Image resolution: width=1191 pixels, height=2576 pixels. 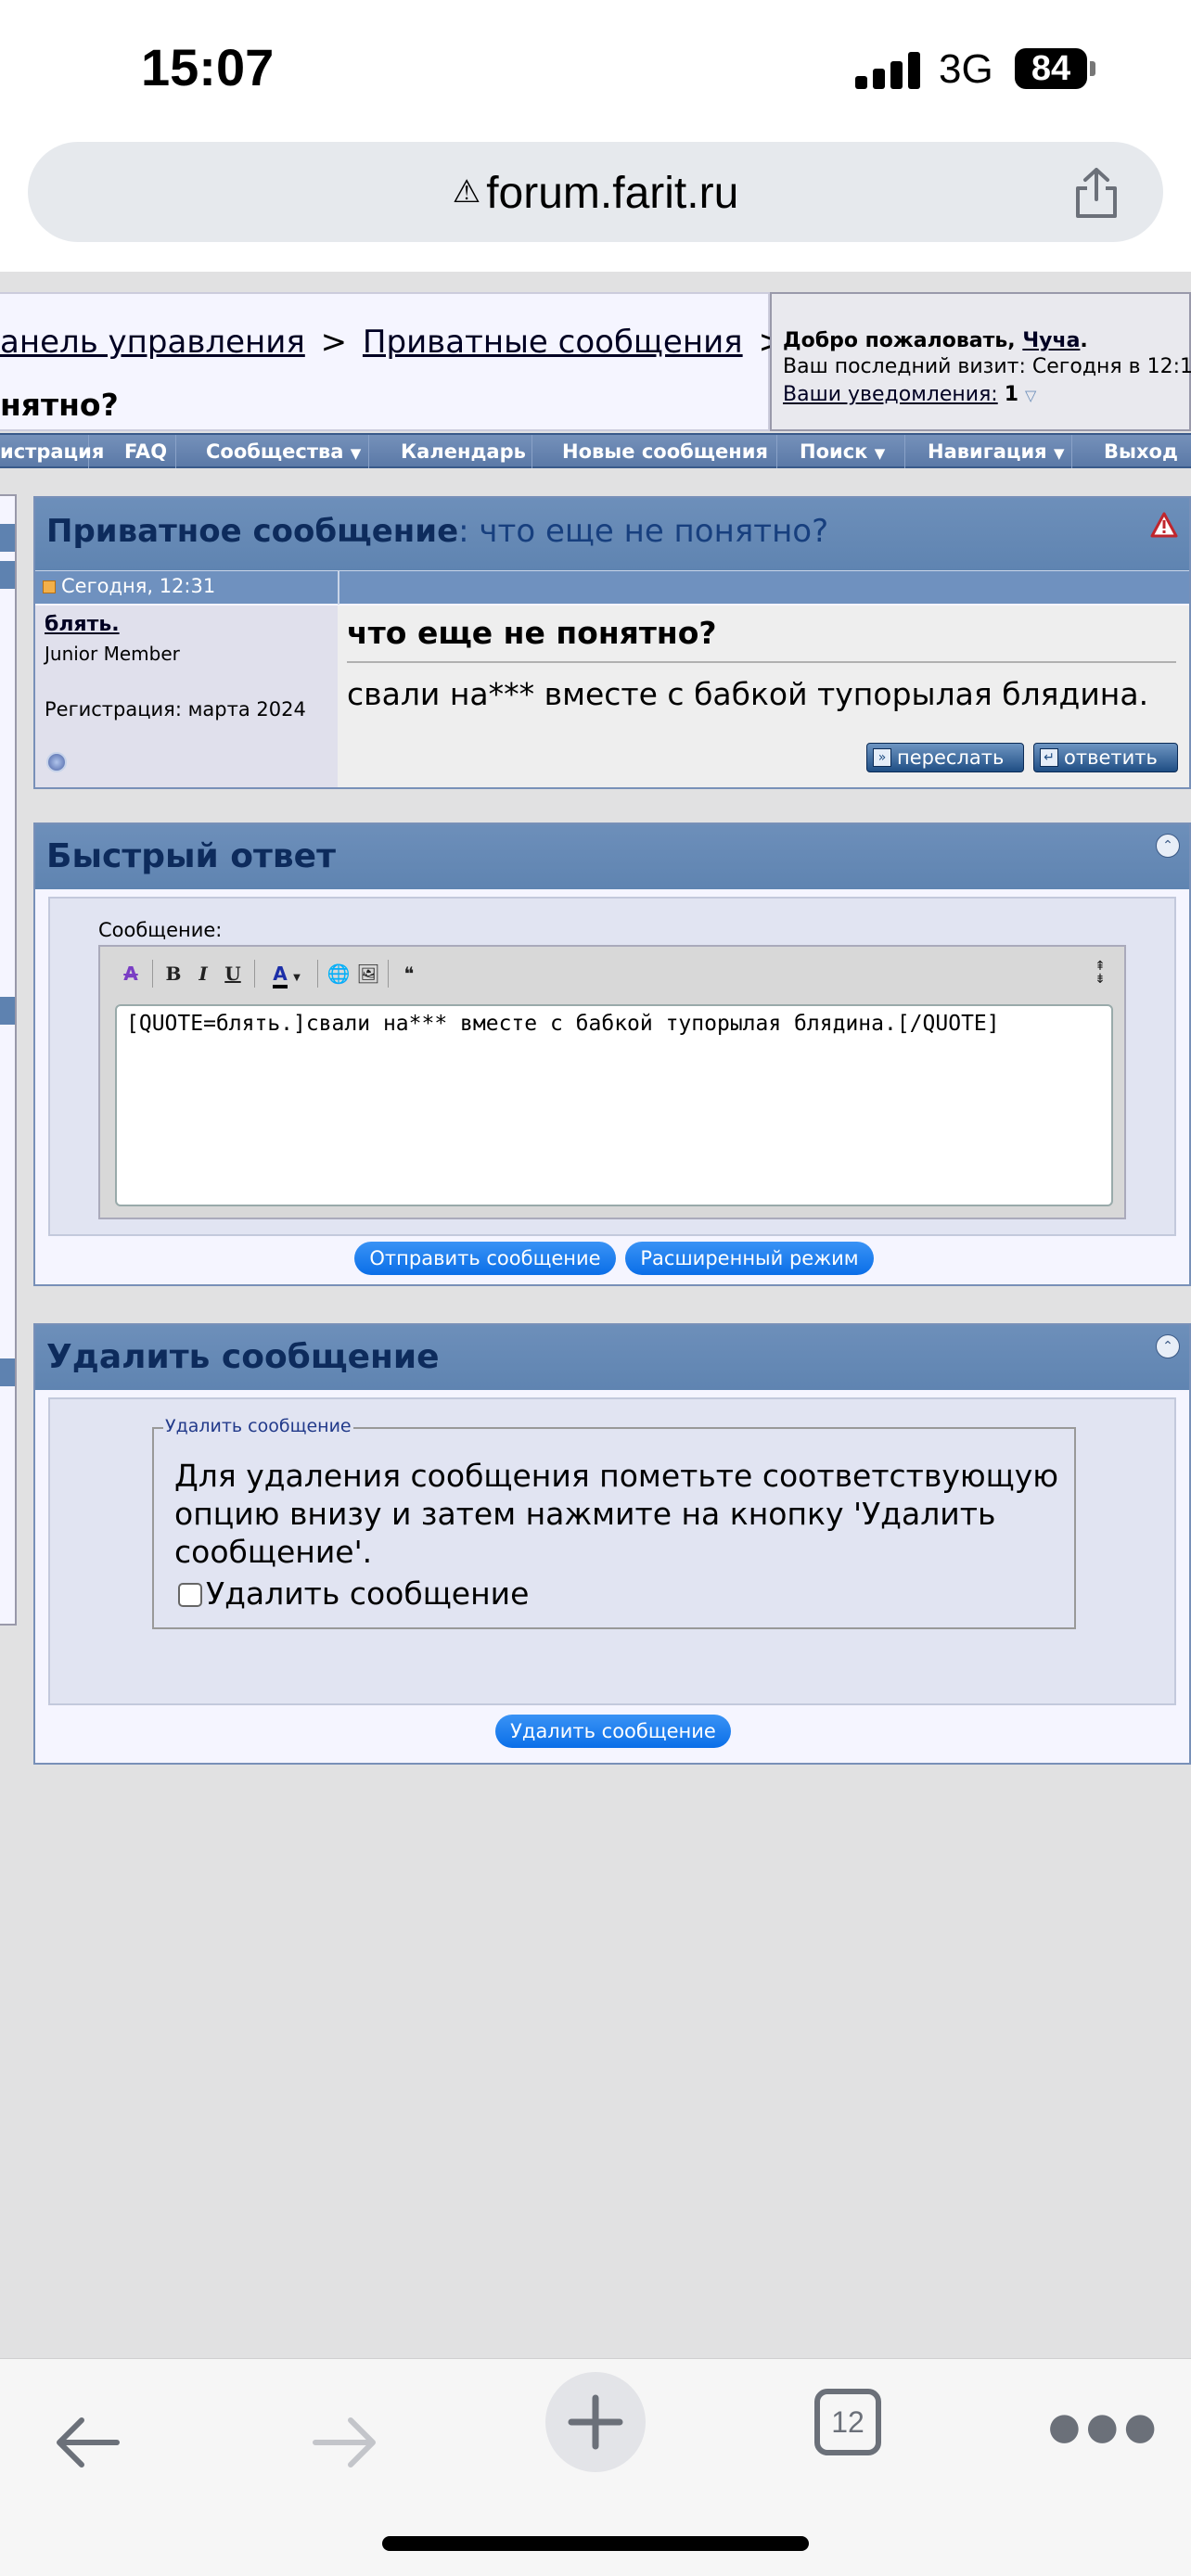 What do you see at coordinates (175, 709) in the screenshot?
I see `author-registration: Регистрация: марта 2024` at bounding box center [175, 709].